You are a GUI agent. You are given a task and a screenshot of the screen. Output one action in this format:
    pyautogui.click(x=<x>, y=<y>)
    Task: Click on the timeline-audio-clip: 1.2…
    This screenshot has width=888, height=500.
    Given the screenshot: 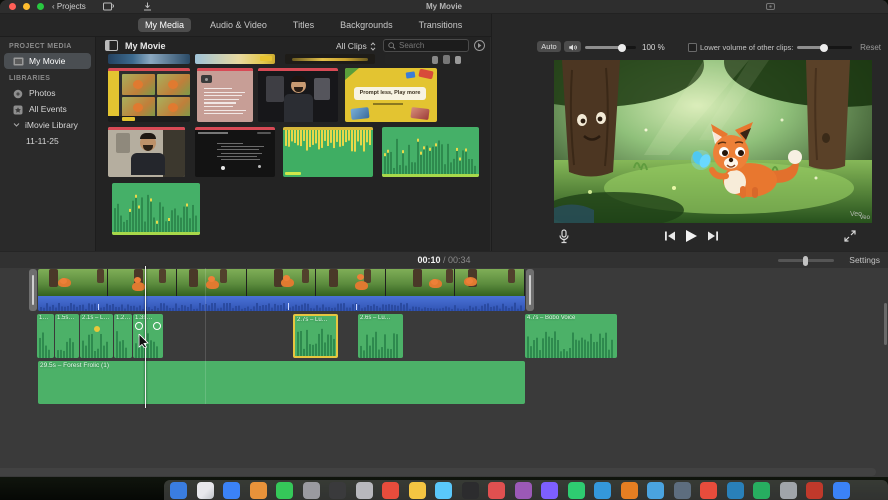 What is the action you would take?
    pyautogui.click(x=123, y=336)
    